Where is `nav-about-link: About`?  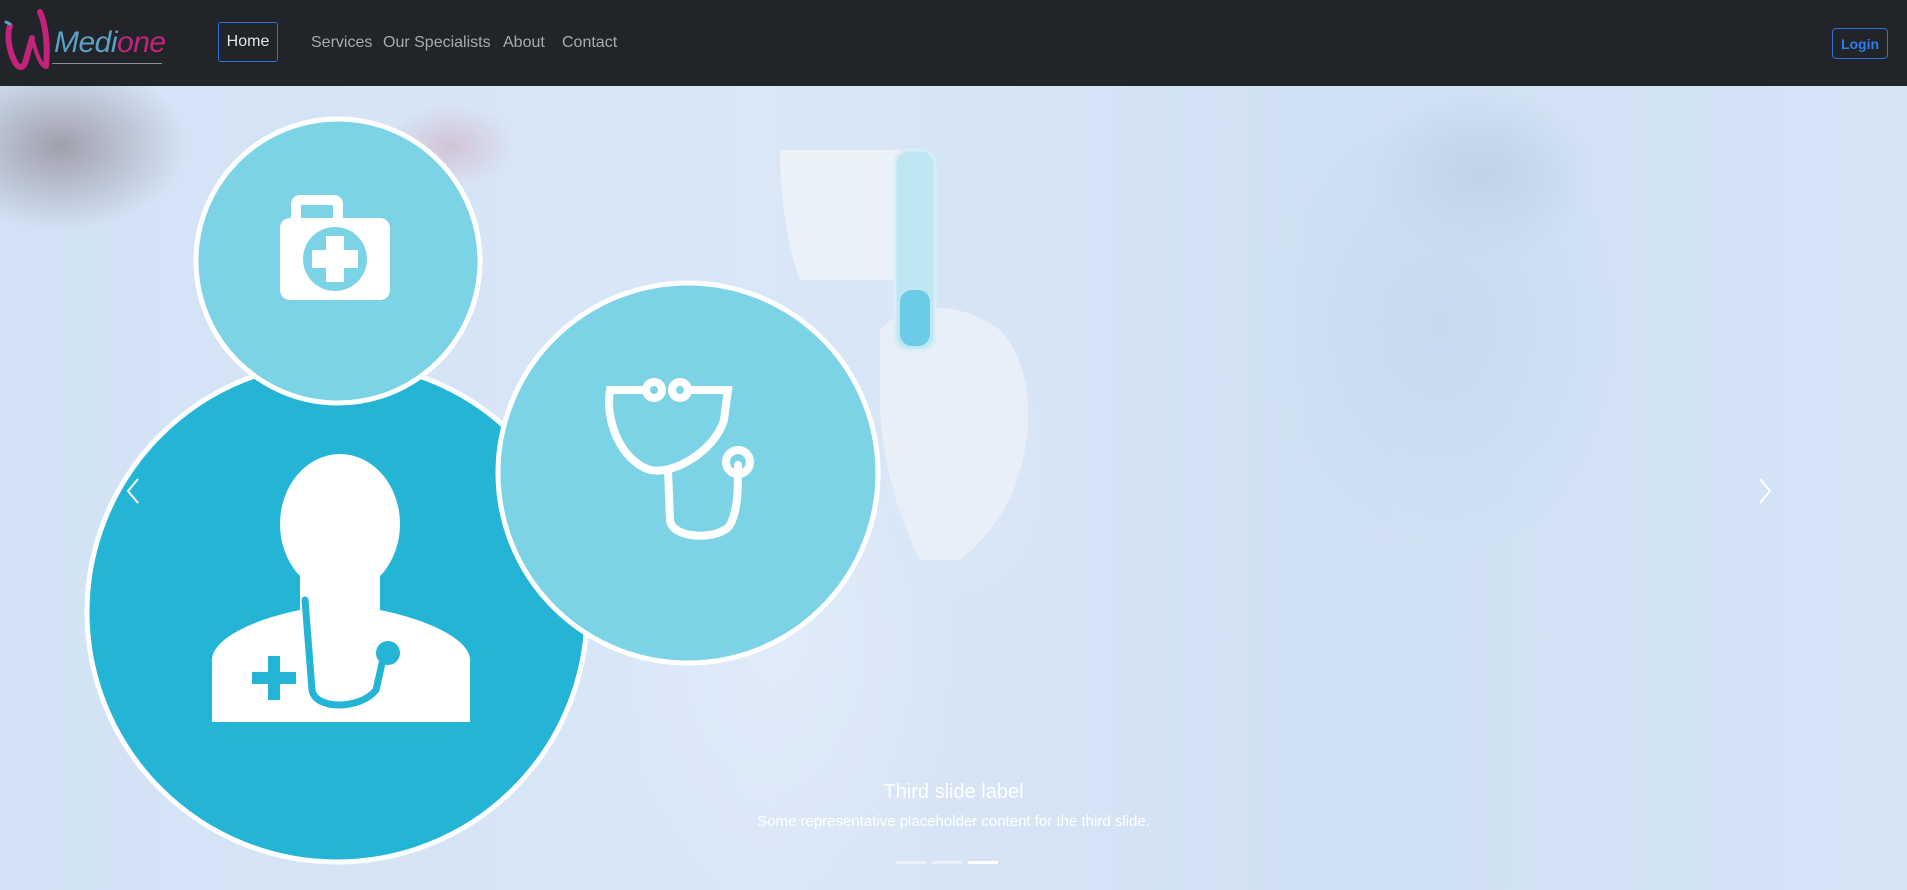 nav-about-link: About is located at coordinates (524, 43).